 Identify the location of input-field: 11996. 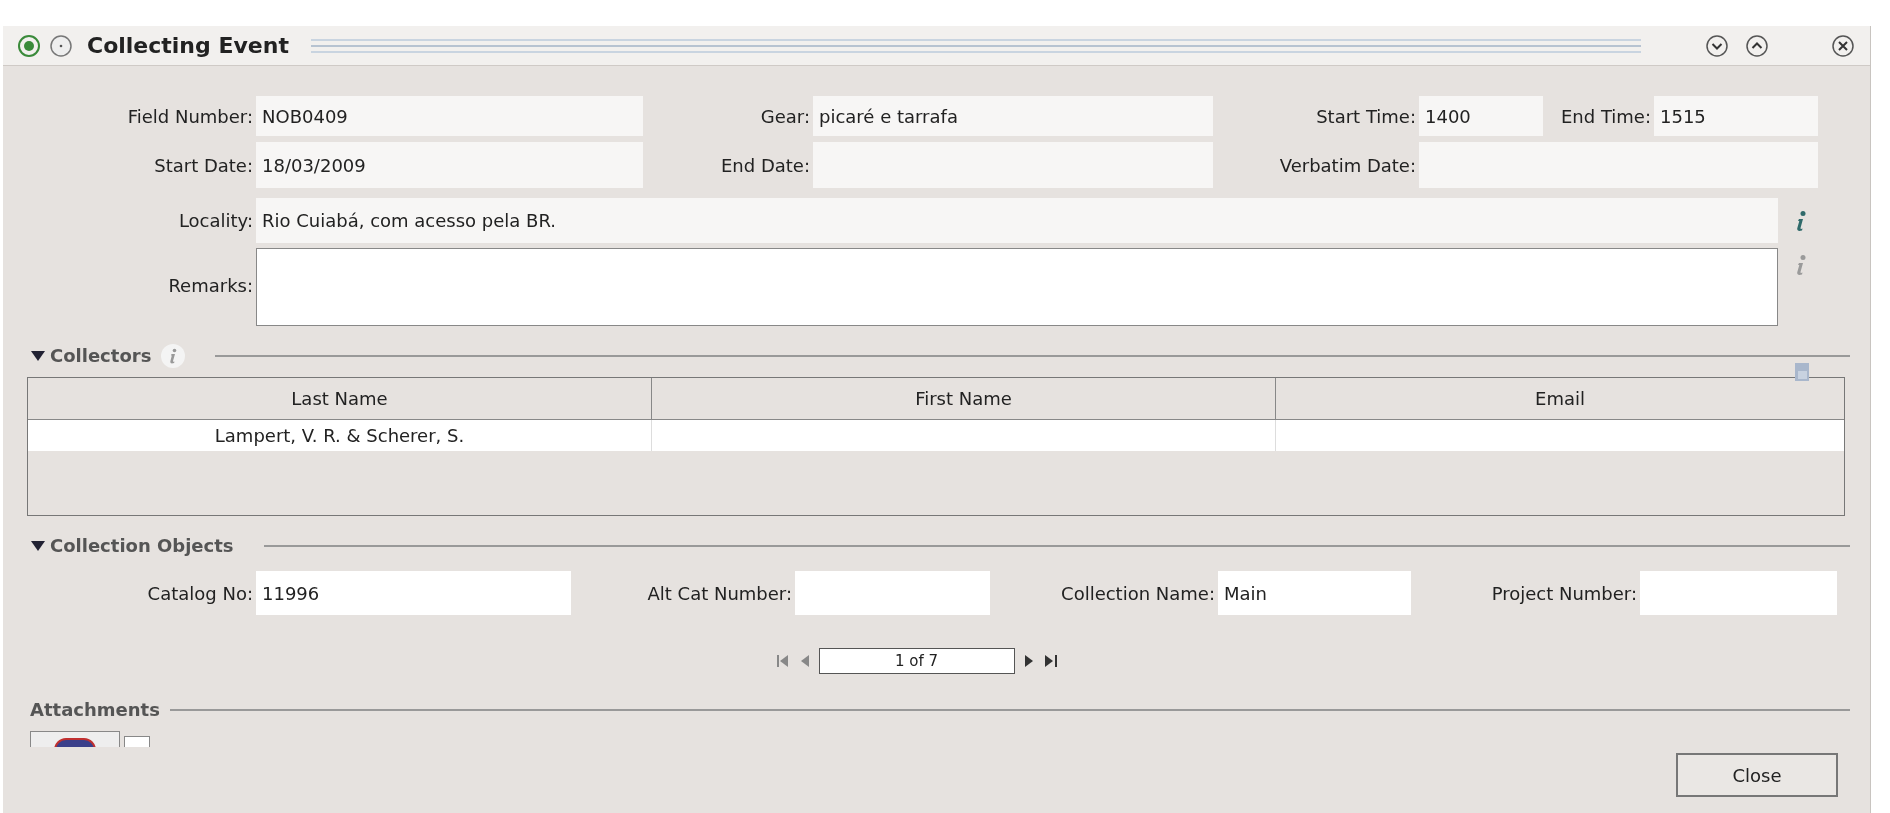
(413, 593).